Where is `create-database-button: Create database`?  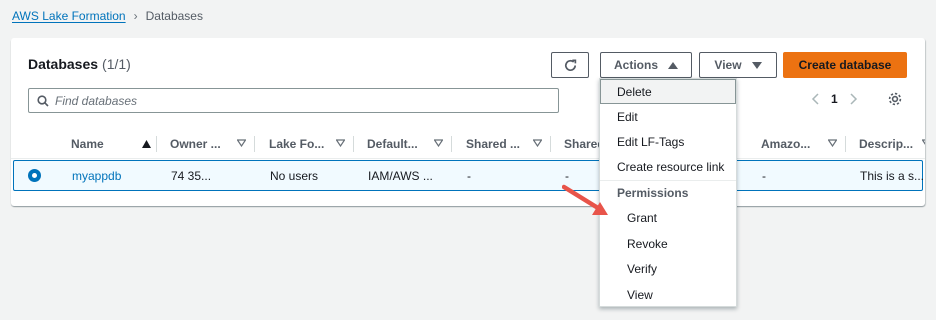 create-database-button: Create database is located at coordinates (845, 65).